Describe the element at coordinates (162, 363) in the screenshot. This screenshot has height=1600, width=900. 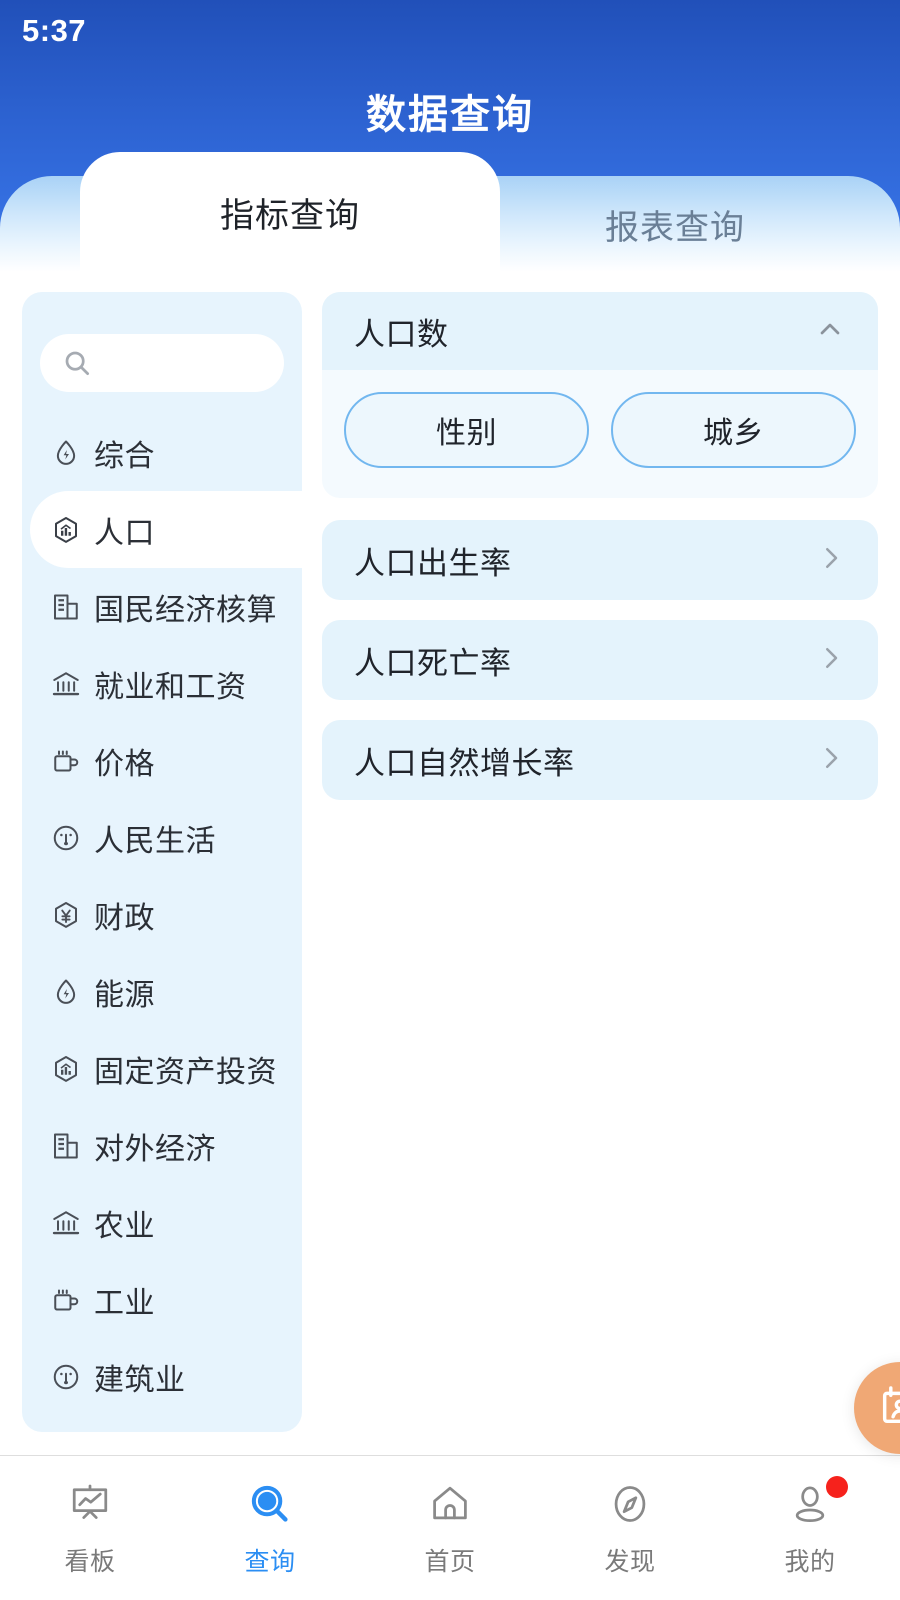
I see `search-input` at that location.